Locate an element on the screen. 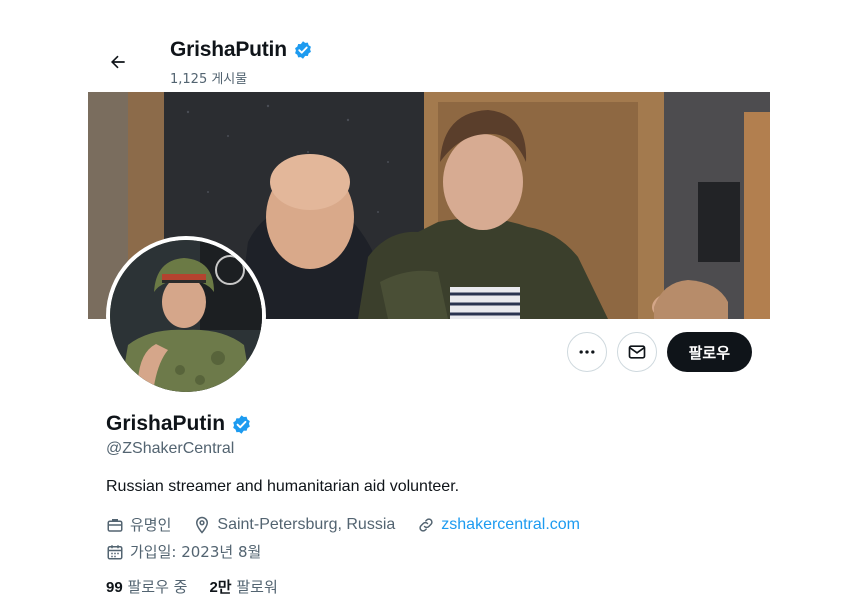 The width and height of the screenshot is (850, 600). joined-item: 가입일: 2023년 8월 is located at coordinates (183, 551).